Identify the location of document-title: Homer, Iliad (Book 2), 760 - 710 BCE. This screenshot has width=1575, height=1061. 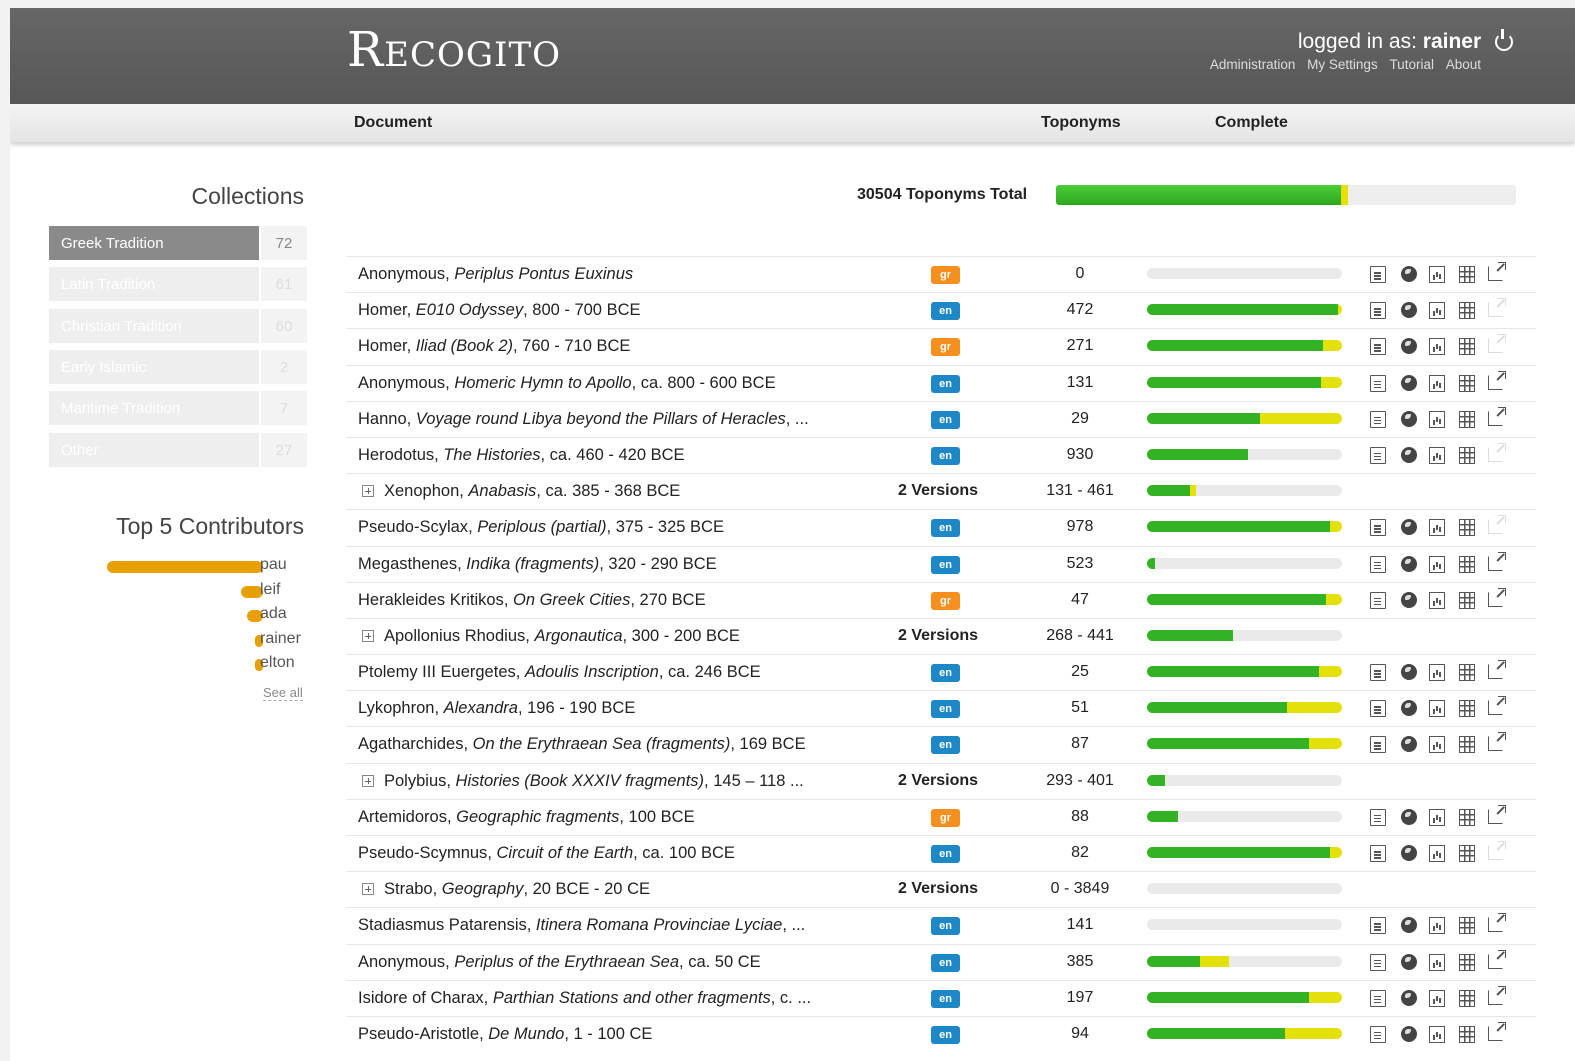
(494, 346).